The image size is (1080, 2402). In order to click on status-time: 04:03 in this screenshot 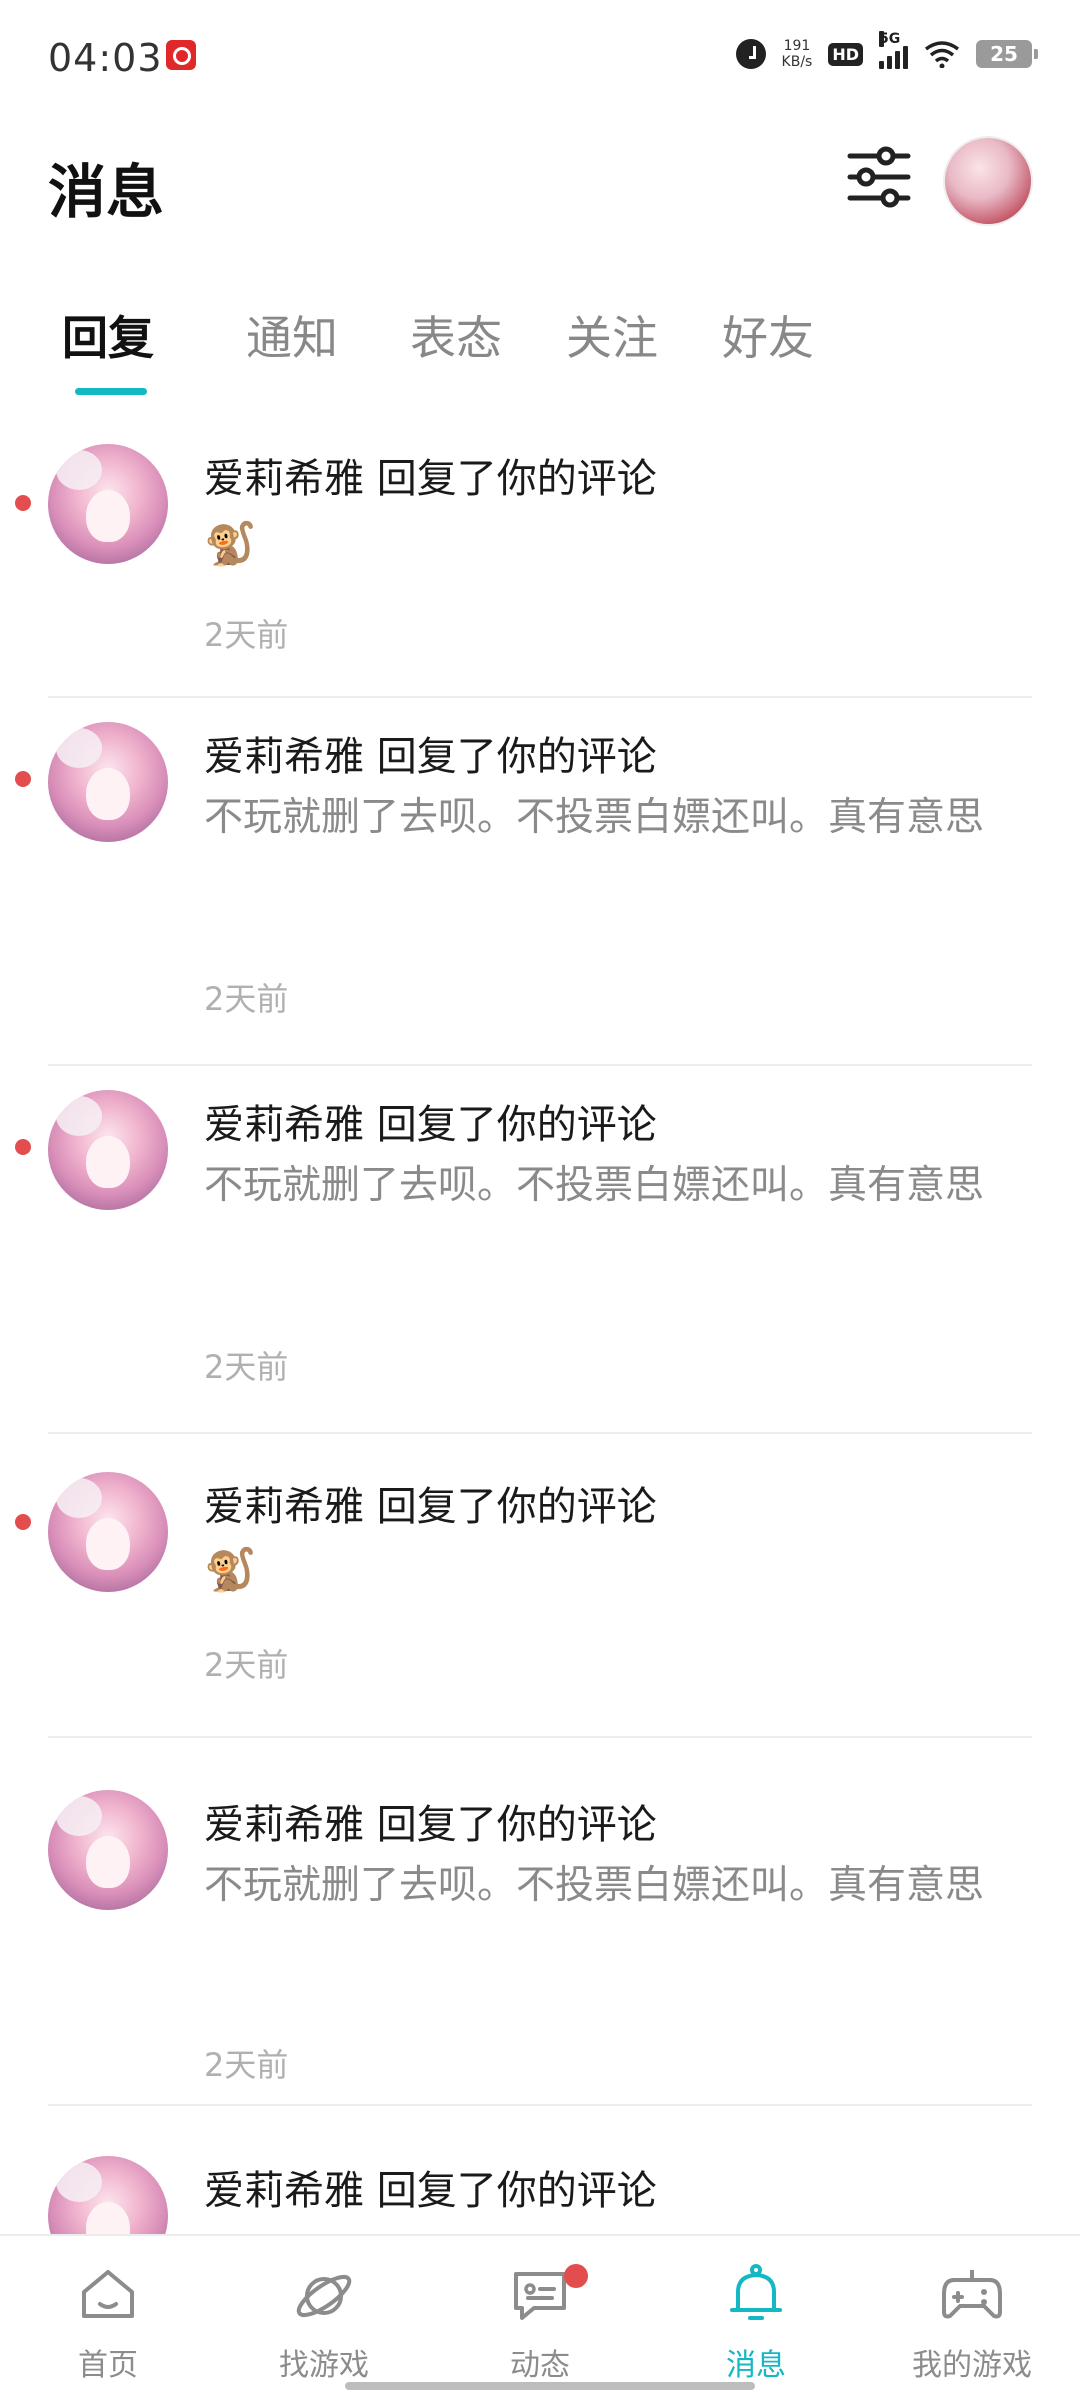, I will do `click(105, 58)`.